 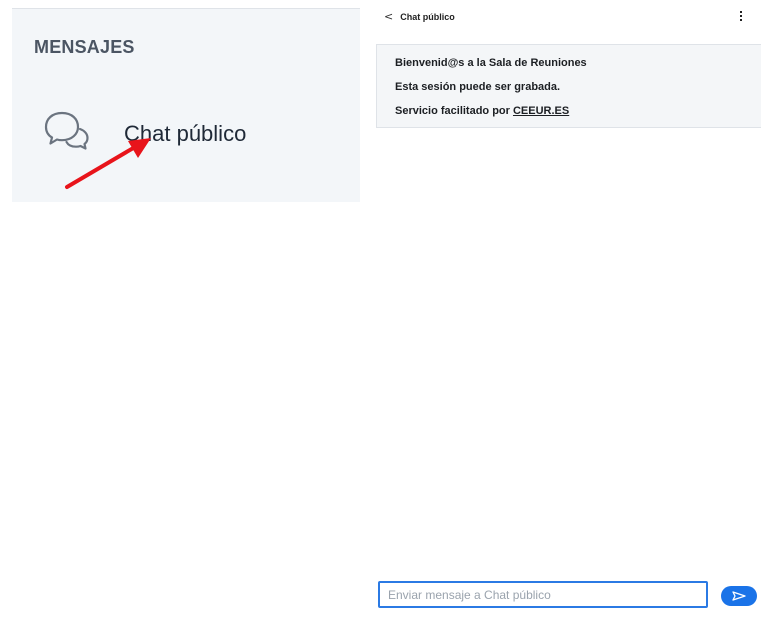 I want to click on send-icon, so click(x=739, y=596).